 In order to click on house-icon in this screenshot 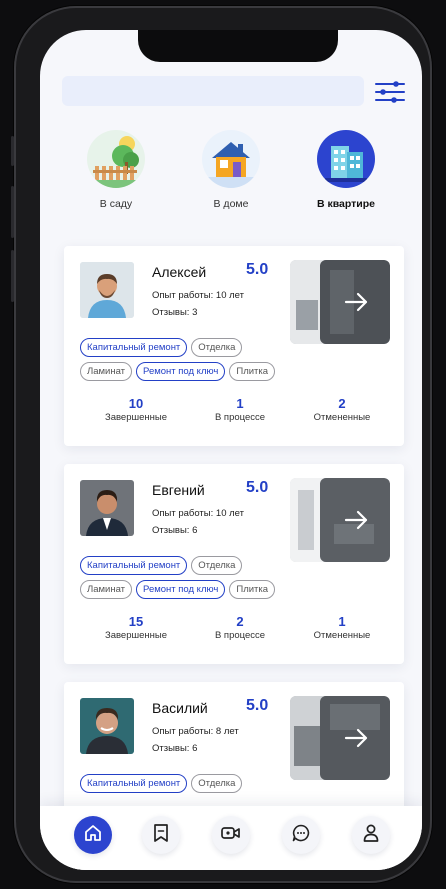, I will do `click(231, 159)`.